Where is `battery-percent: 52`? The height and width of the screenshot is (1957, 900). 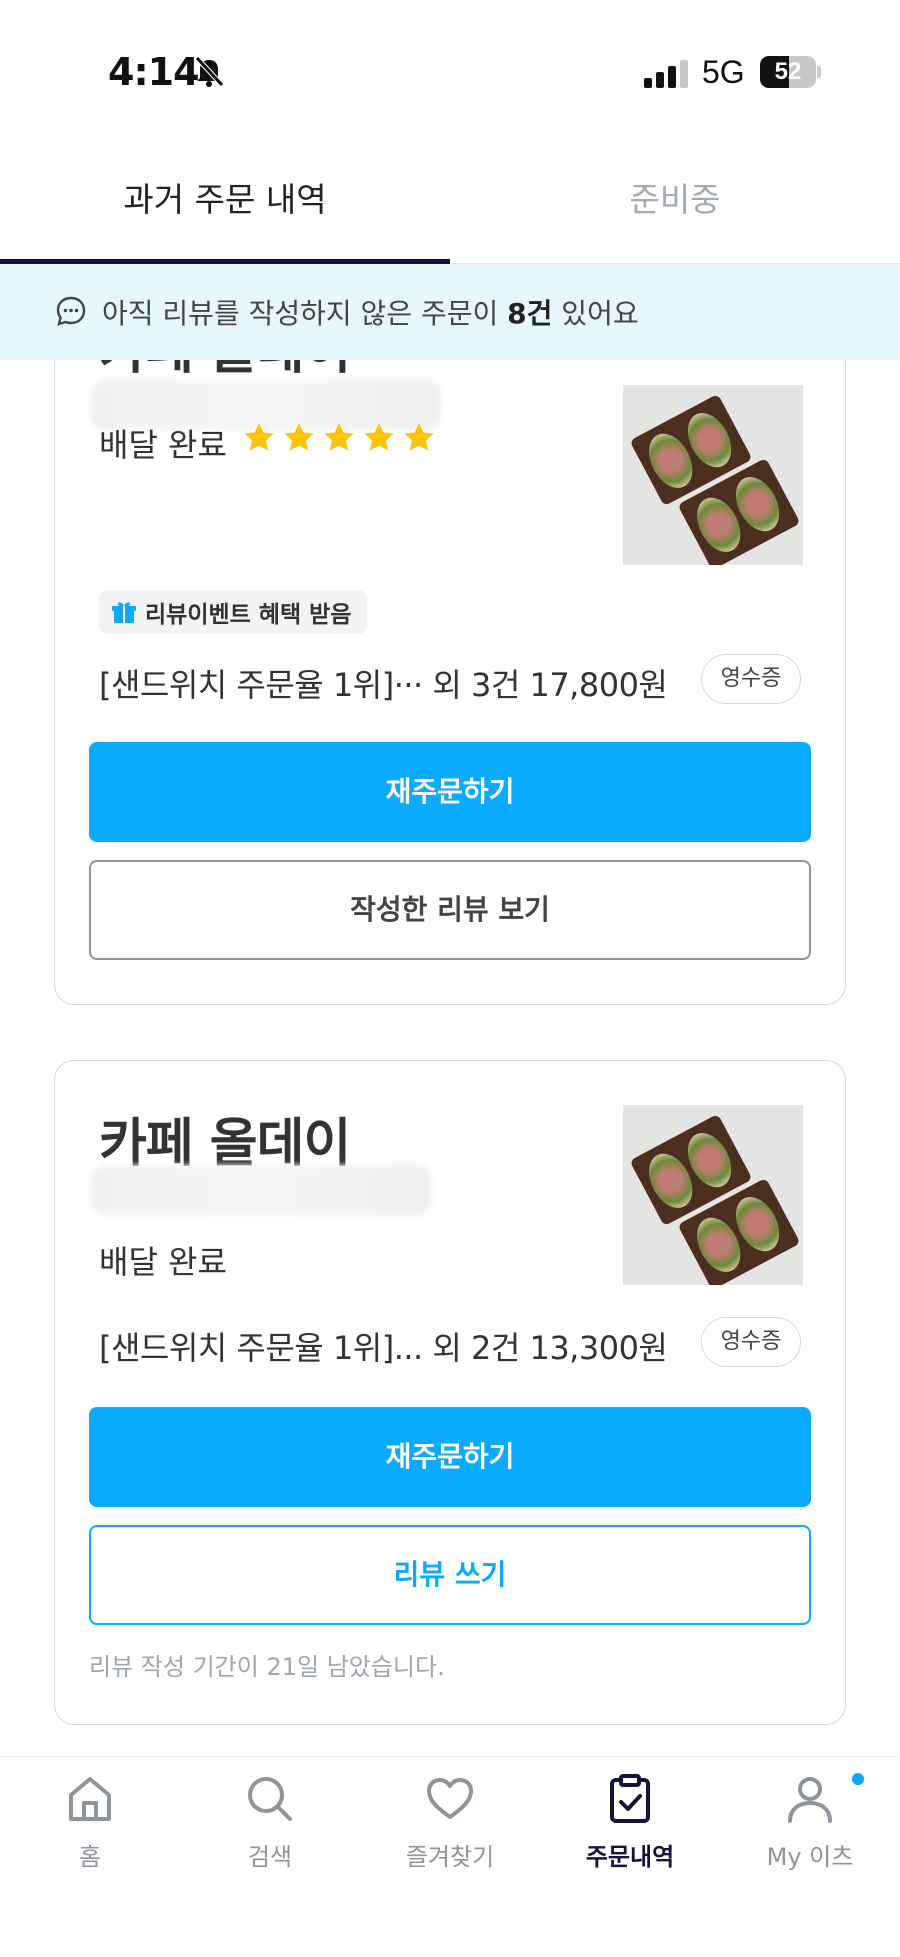
battery-percent: 52 is located at coordinates (788, 71).